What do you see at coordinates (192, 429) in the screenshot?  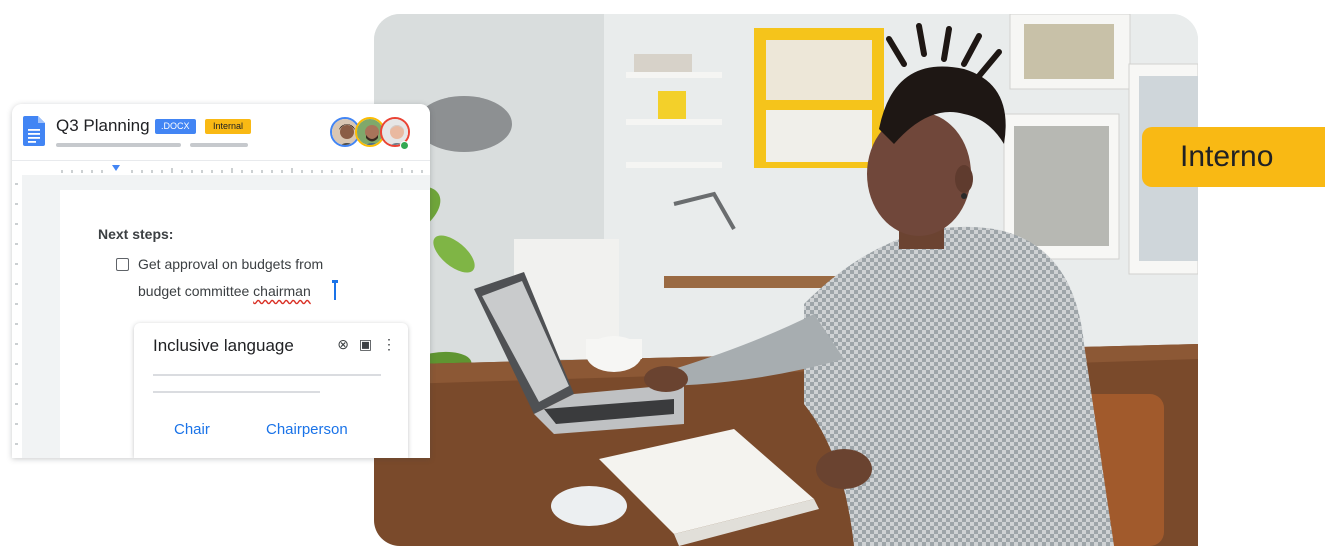 I see `suggestion-option-chair: Chair` at bounding box center [192, 429].